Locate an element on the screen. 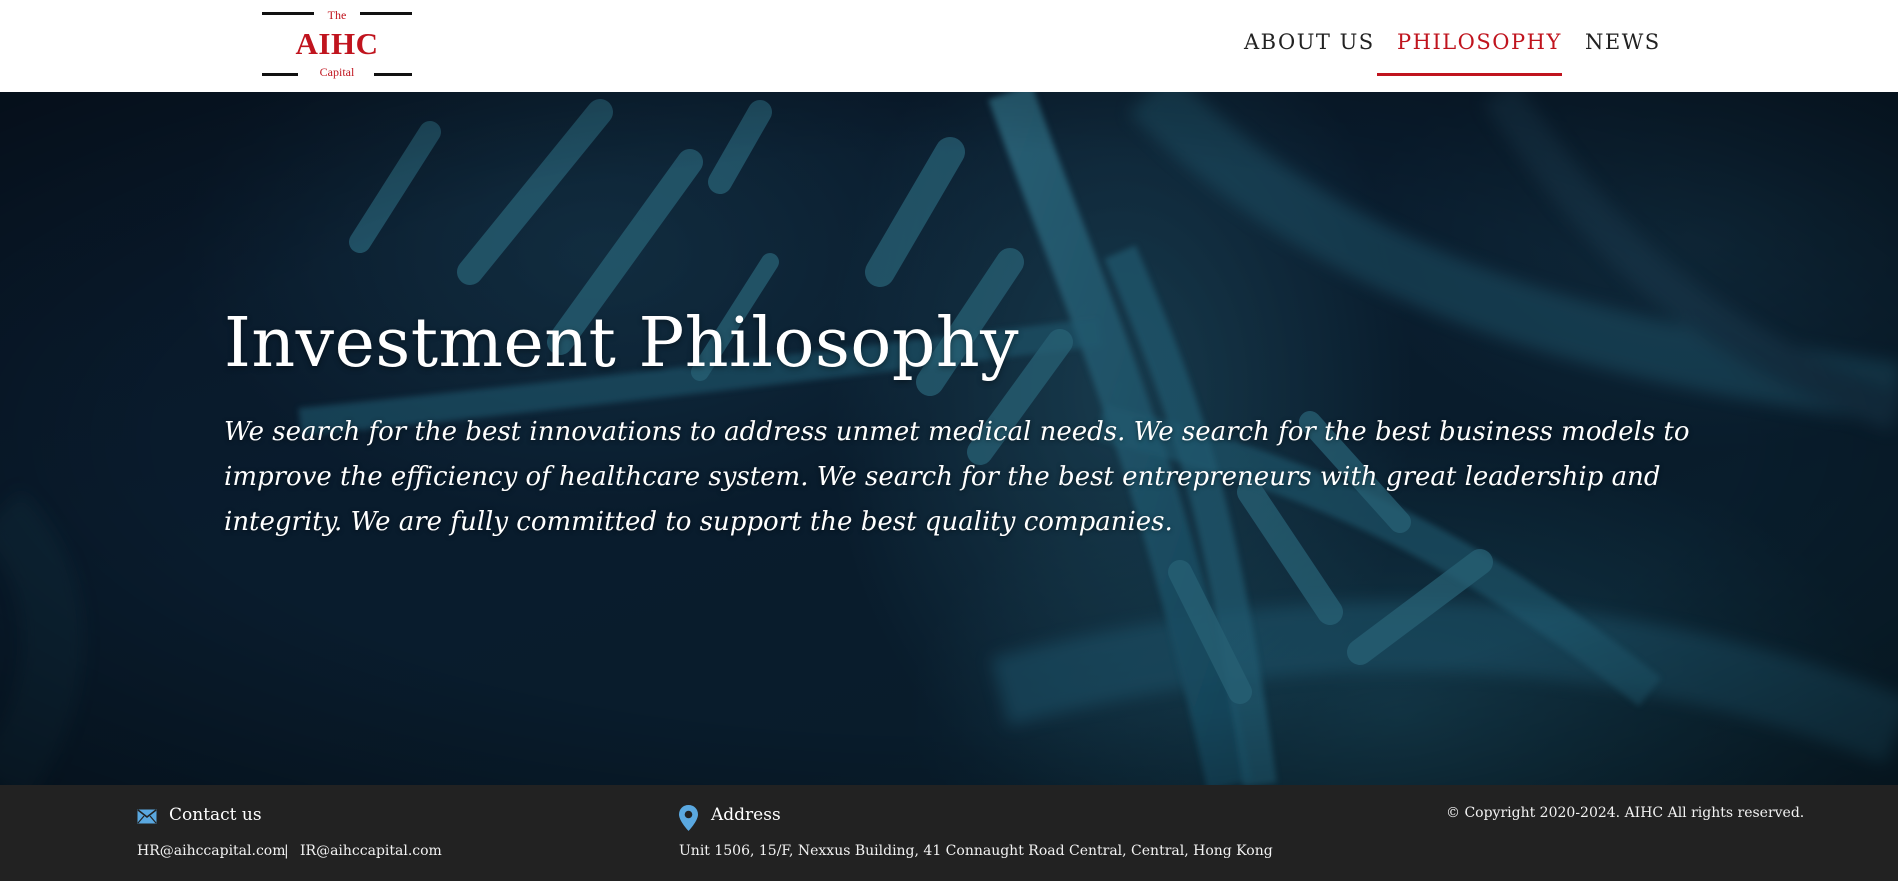 The width and height of the screenshot is (1898, 881). logo-wordmark: AIHC is located at coordinates (337, 43).